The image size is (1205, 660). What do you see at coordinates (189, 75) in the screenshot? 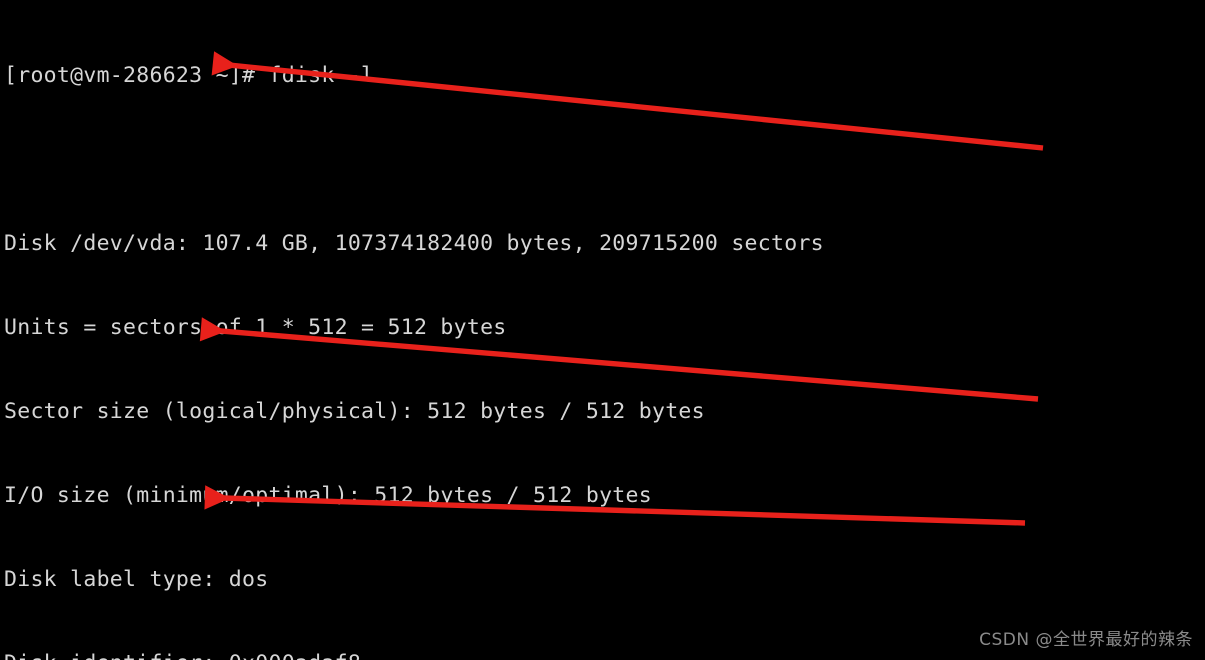
I see `terminal-line: [root@vm-286623 ~]# fdisk -l` at bounding box center [189, 75].